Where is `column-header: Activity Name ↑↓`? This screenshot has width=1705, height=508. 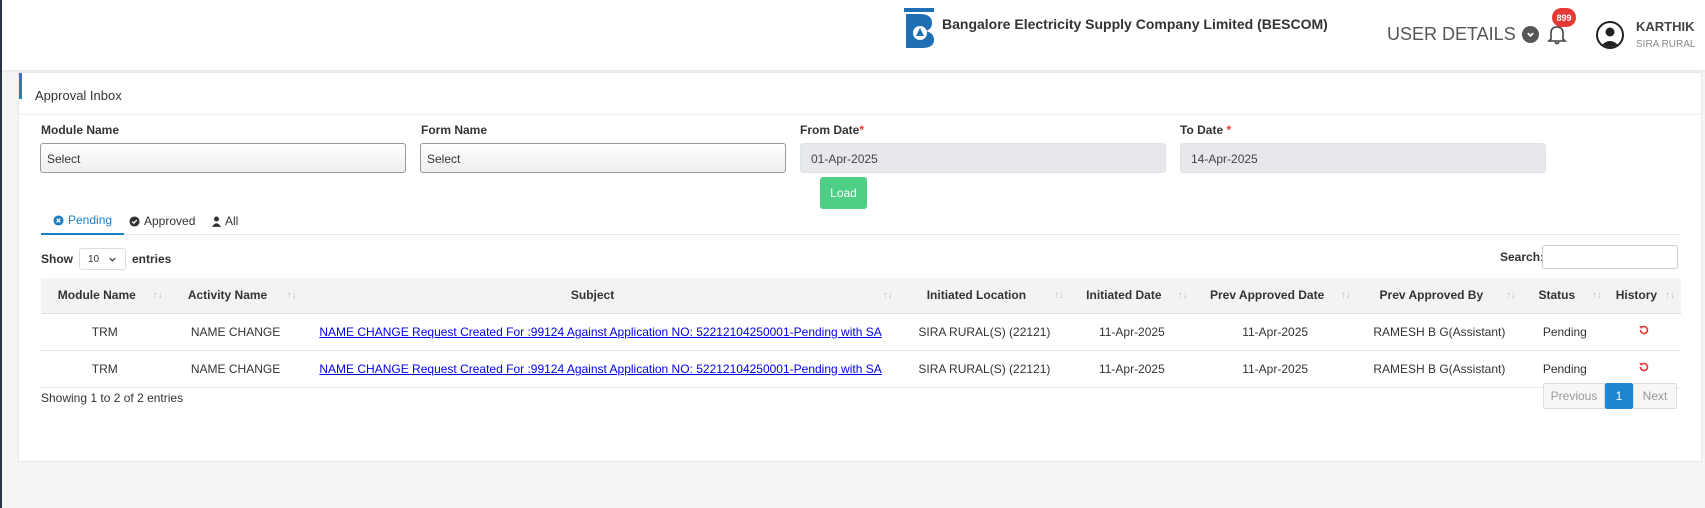
column-header: Activity Name ↑↓ is located at coordinates (235, 296).